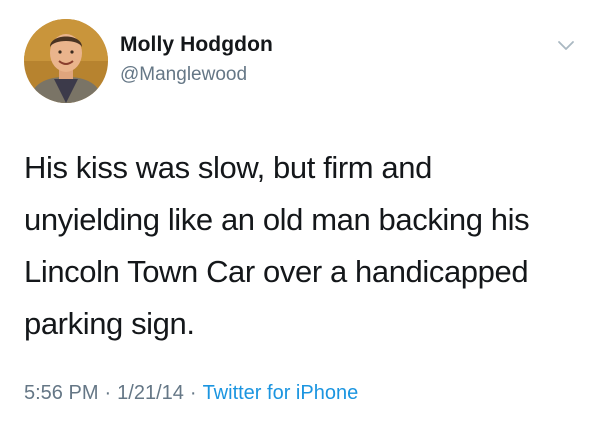  Describe the element at coordinates (277, 219) in the screenshot. I see `tweet-text-line: unyielding like an old man backing his` at that location.